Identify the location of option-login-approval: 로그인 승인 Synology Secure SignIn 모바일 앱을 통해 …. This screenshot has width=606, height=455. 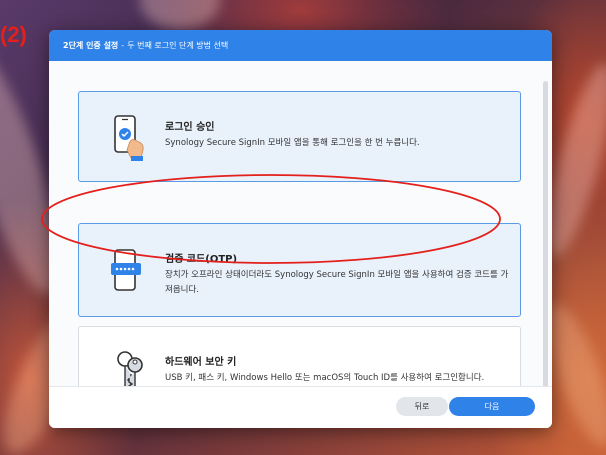
(299, 136).